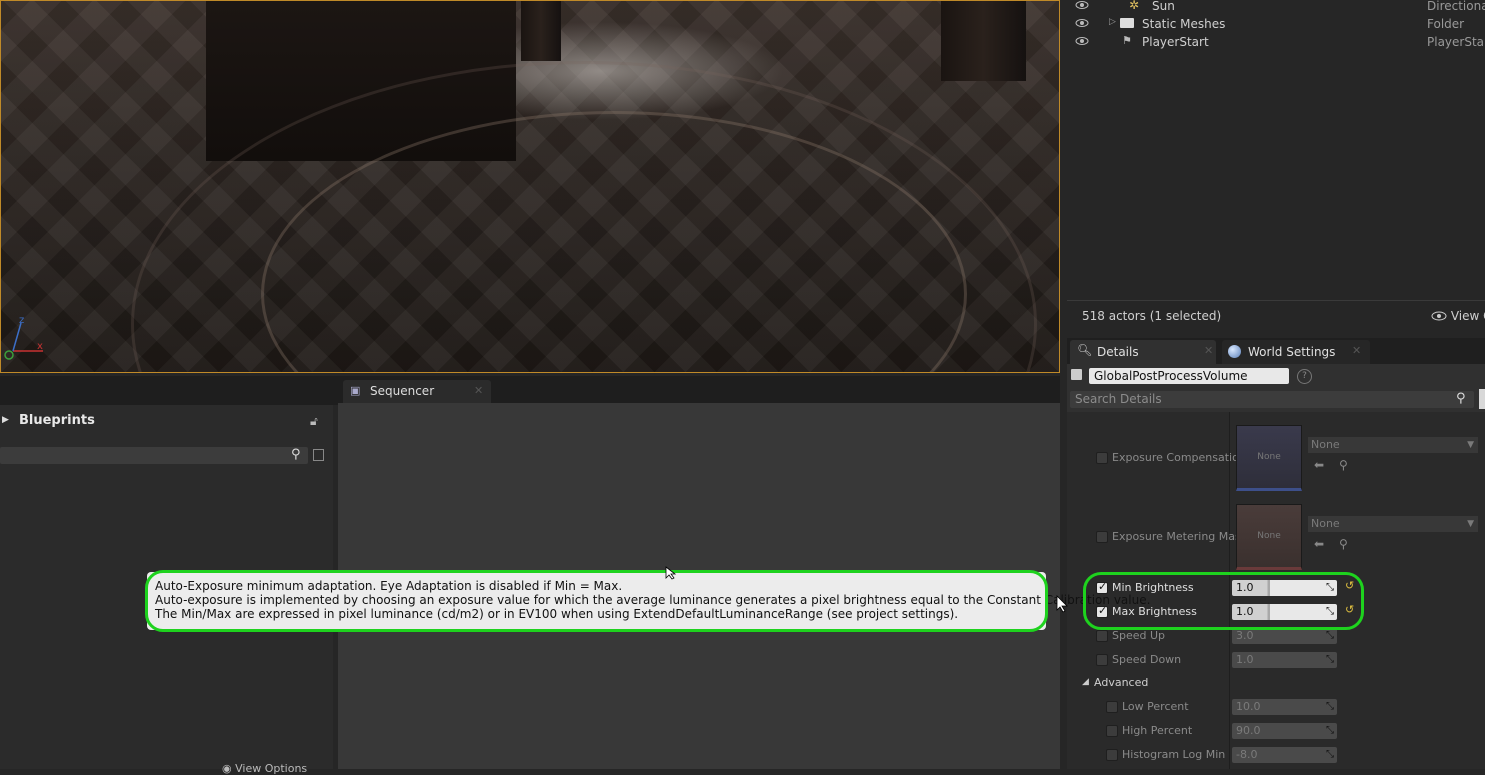 This screenshot has height=775, width=1485. What do you see at coordinates (1102, 458) in the screenshot?
I see `exposure-compensation-checkbox` at bounding box center [1102, 458].